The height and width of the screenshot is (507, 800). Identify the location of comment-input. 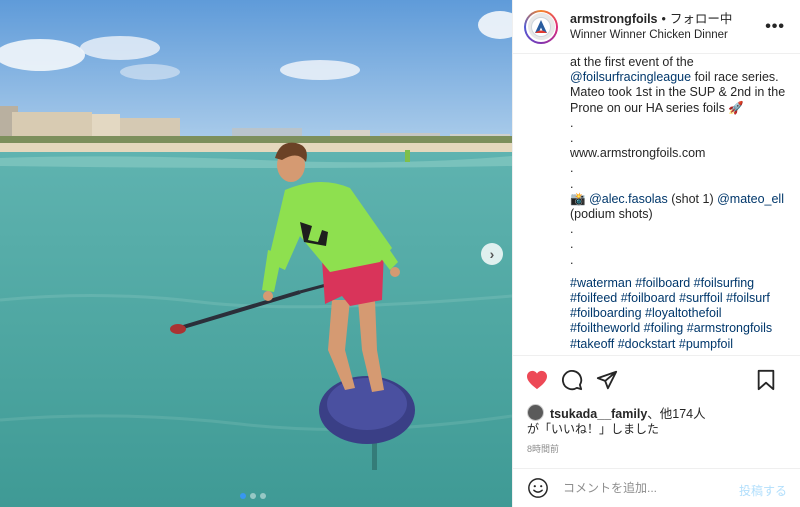
(648, 488).